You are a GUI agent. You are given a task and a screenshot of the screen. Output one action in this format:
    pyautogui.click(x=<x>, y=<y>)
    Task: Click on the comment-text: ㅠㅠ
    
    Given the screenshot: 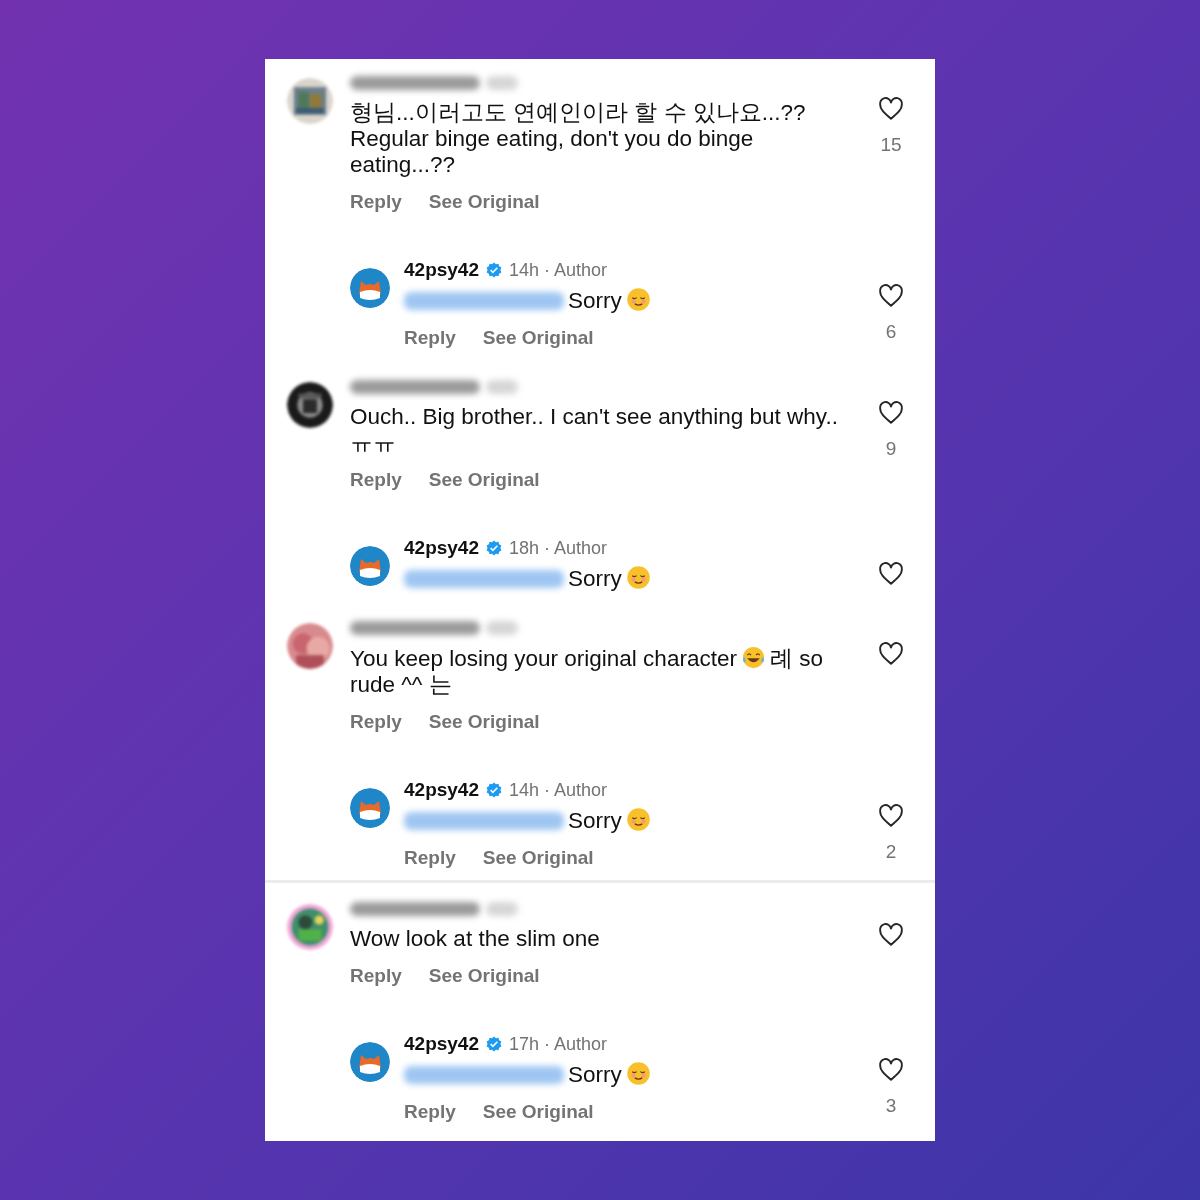 What is the action you would take?
    pyautogui.click(x=373, y=443)
    